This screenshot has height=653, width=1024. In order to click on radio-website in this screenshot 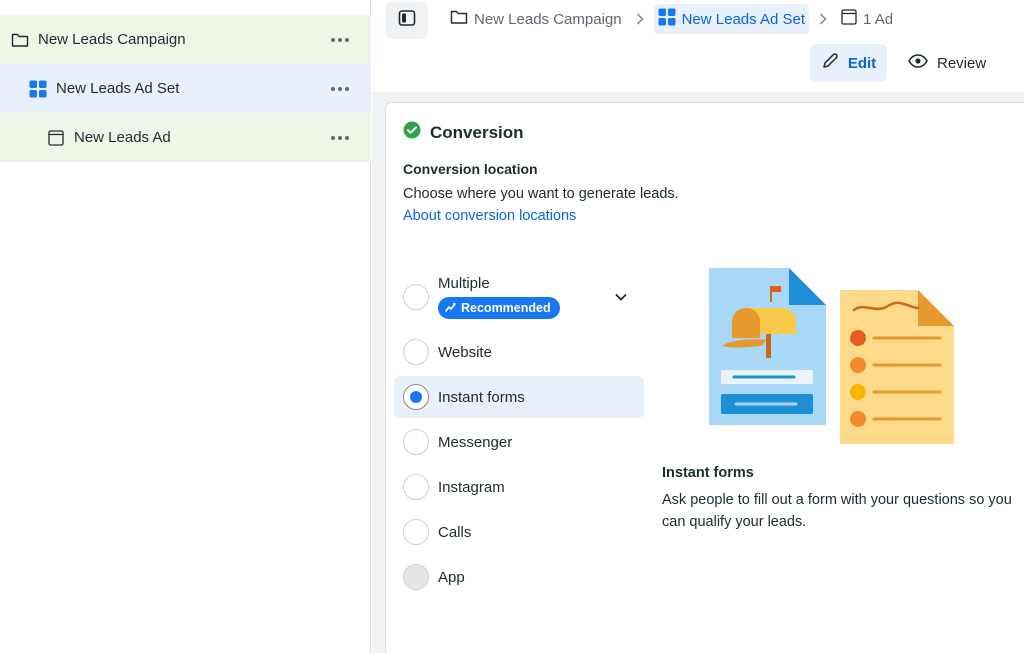, I will do `click(416, 352)`.